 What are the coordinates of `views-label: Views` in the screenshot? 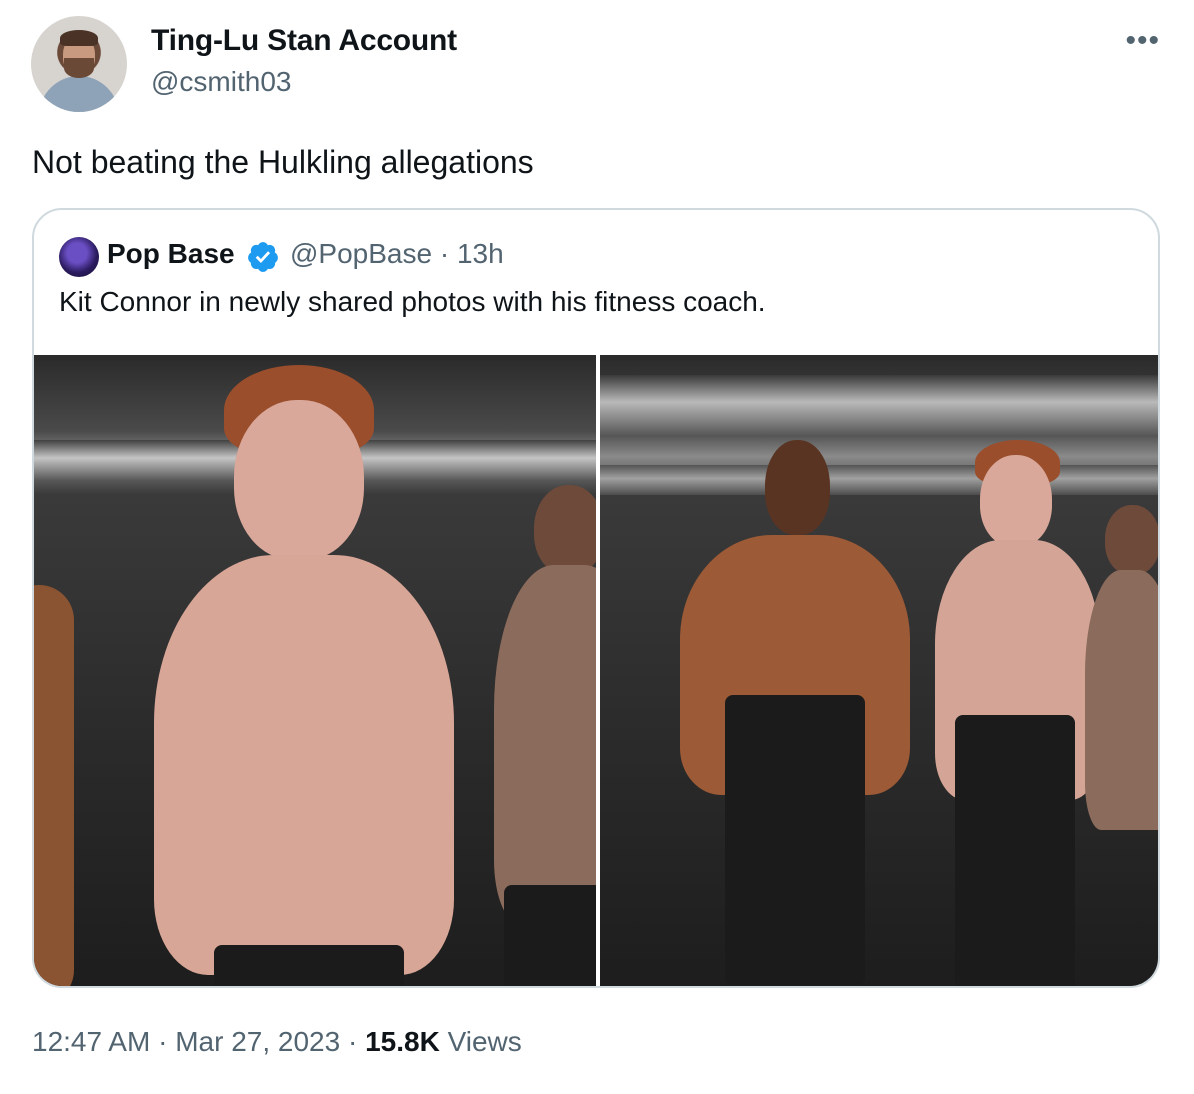 It's located at (484, 1041).